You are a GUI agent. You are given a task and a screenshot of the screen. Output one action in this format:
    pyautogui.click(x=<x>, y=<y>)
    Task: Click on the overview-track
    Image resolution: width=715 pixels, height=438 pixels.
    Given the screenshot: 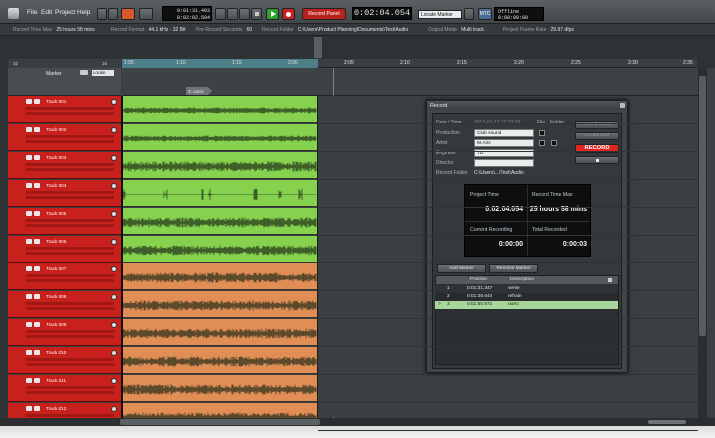 What is the action you would take?
    pyautogui.click(x=318, y=47)
    